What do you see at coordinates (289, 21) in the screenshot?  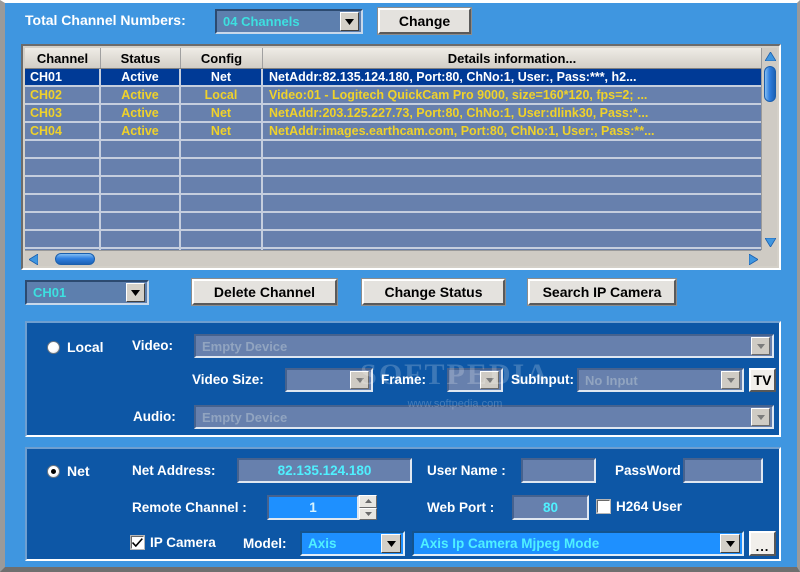 I see `total-channels-dropdown: 04 Channels` at bounding box center [289, 21].